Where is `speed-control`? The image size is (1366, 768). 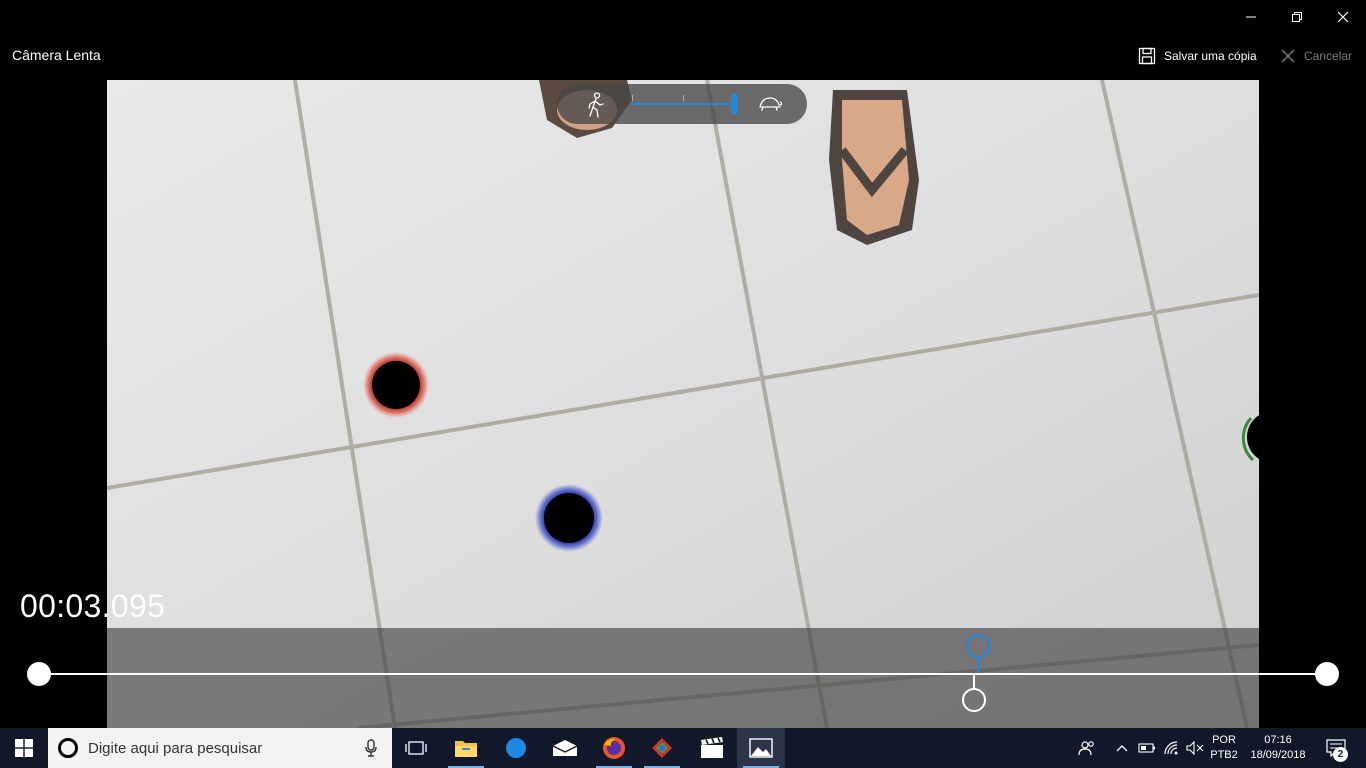 speed-control is located at coordinates (682, 104).